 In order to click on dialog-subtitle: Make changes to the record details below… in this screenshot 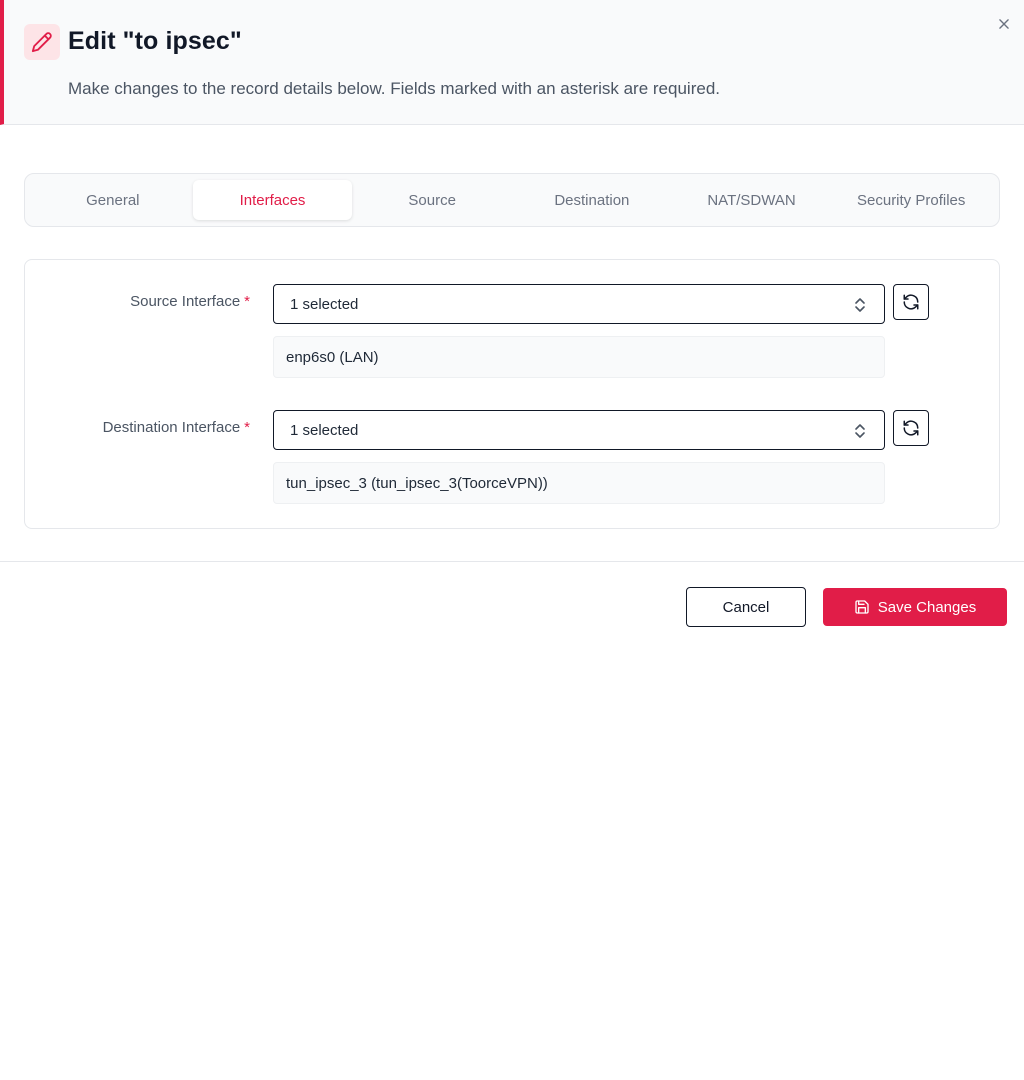, I will do `click(394, 88)`.